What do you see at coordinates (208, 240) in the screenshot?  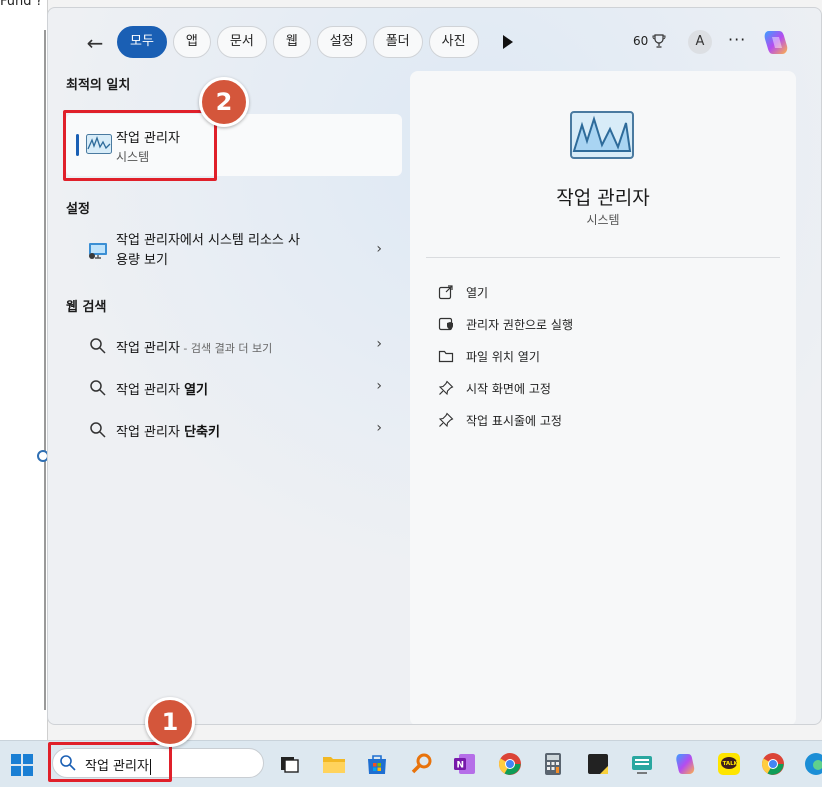 I see `settings-item-line1: 작업 관리자에서 시스템 리소스 사` at bounding box center [208, 240].